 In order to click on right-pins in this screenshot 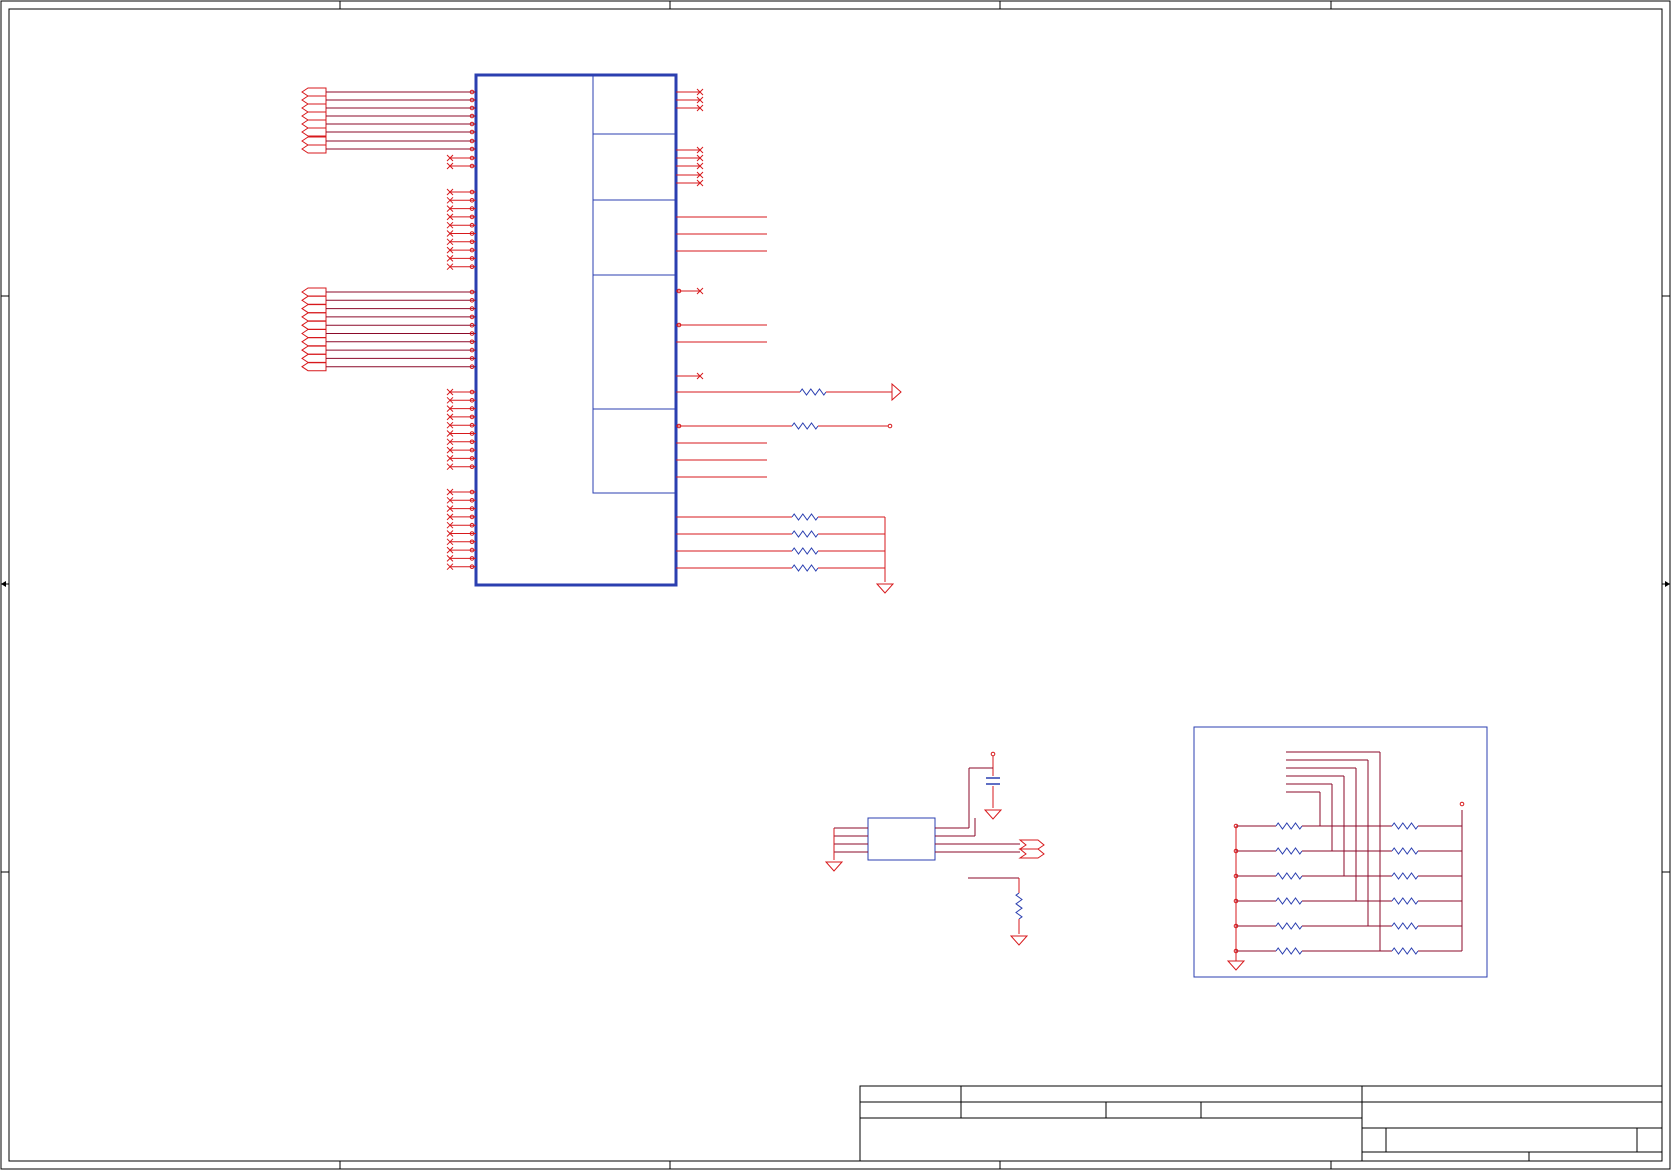, I will do `click(789, 341)`.